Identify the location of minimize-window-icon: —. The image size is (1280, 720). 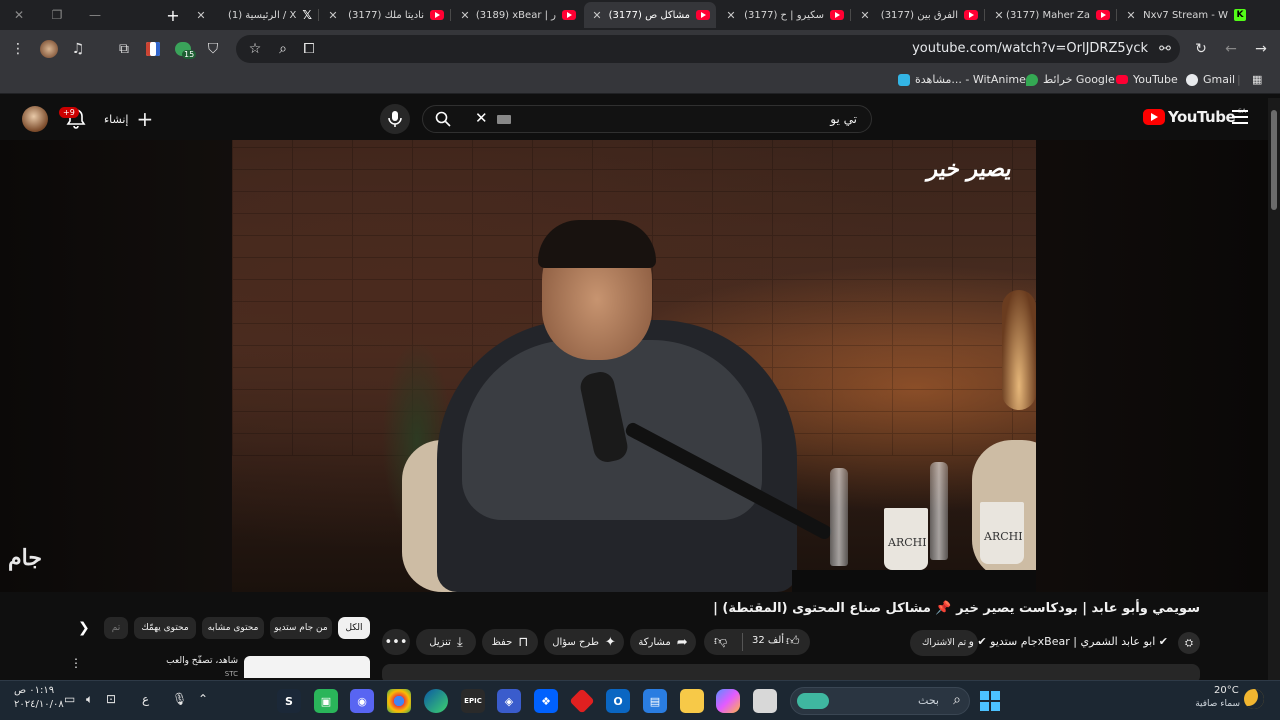
(95, 15).